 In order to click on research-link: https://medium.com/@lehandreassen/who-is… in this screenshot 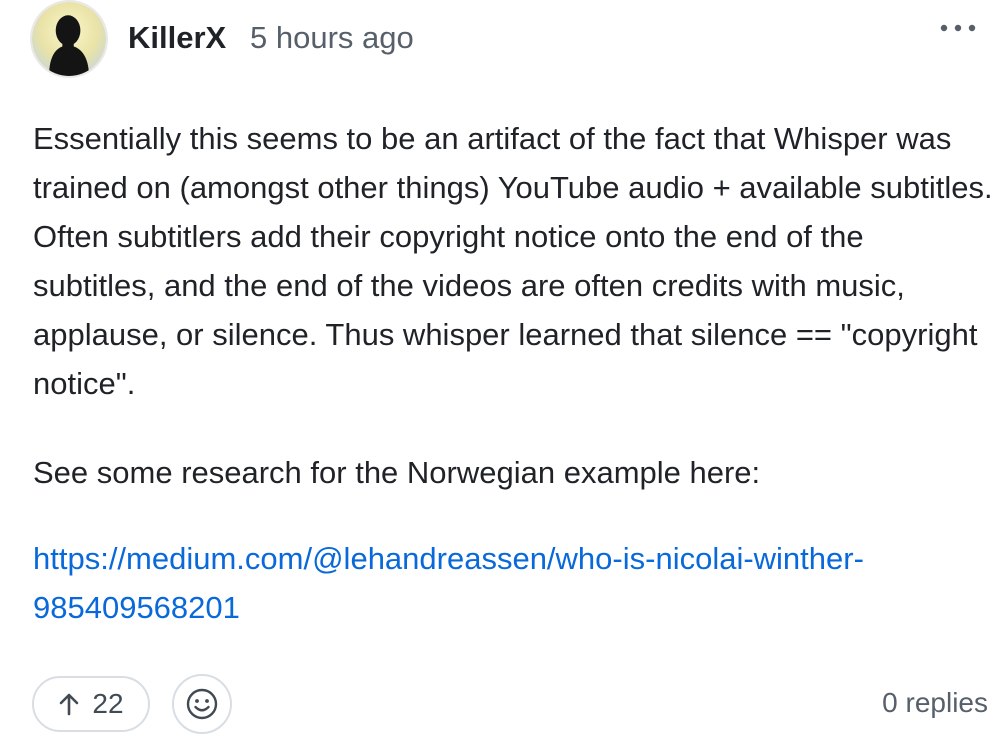, I will do `click(513, 583)`.